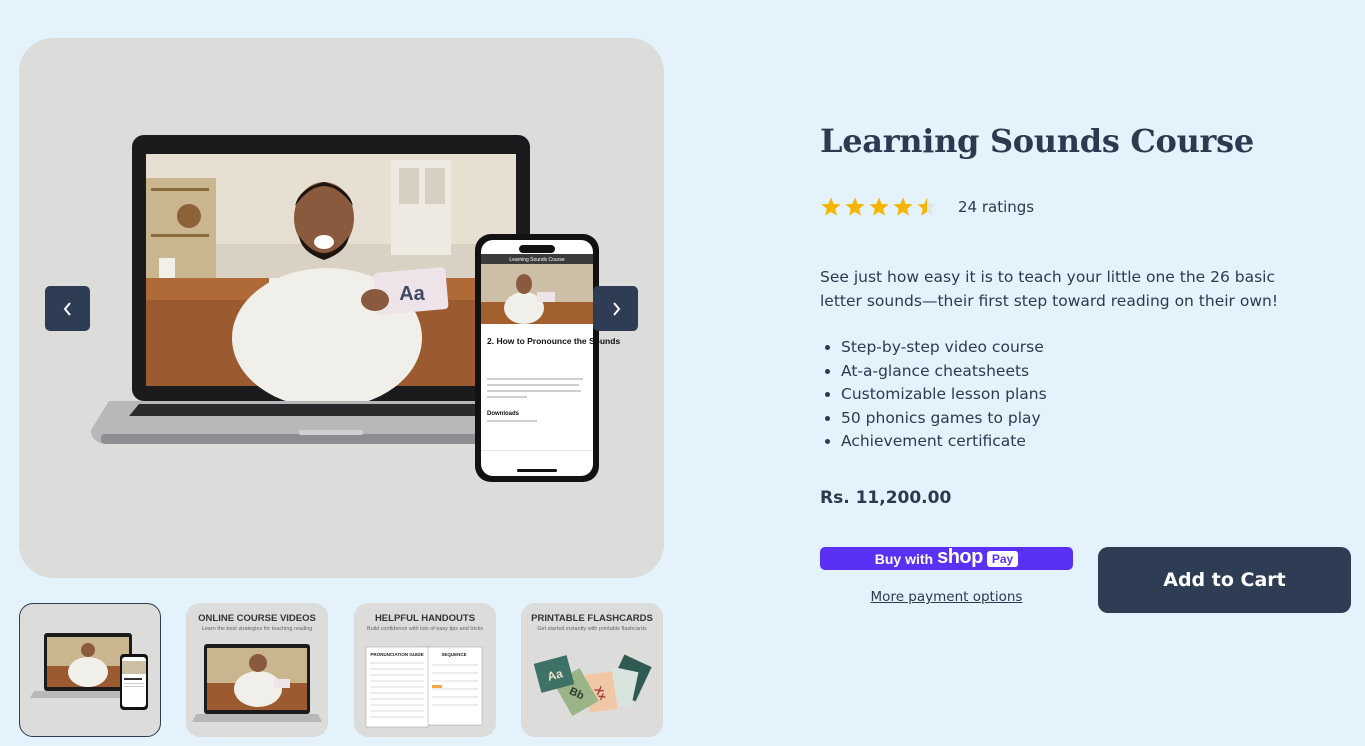 This screenshot has width=1365, height=746. Describe the element at coordinates (592, 685) in the screenshot. I see `thumbnail-flashcards-image: Xx Bb Aa` at that location.